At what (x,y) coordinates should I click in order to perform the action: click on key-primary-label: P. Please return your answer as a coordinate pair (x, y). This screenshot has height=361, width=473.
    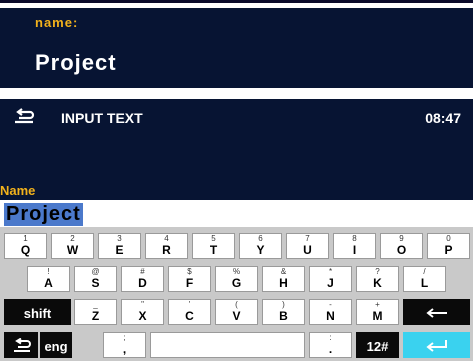
    Looking at the image, I should click on (448, 250).